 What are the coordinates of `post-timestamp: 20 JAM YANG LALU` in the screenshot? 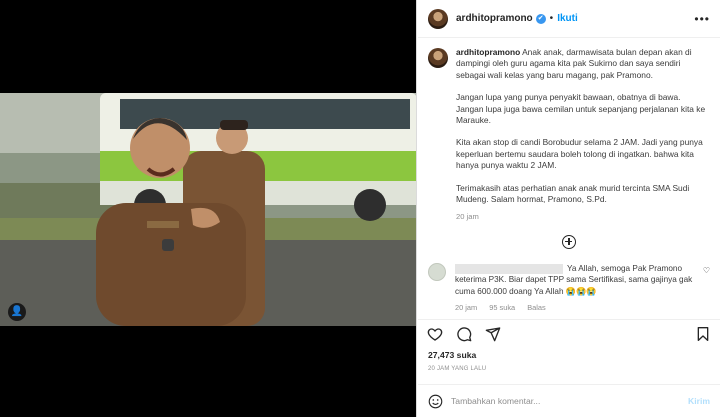 It's located at (457, 369).